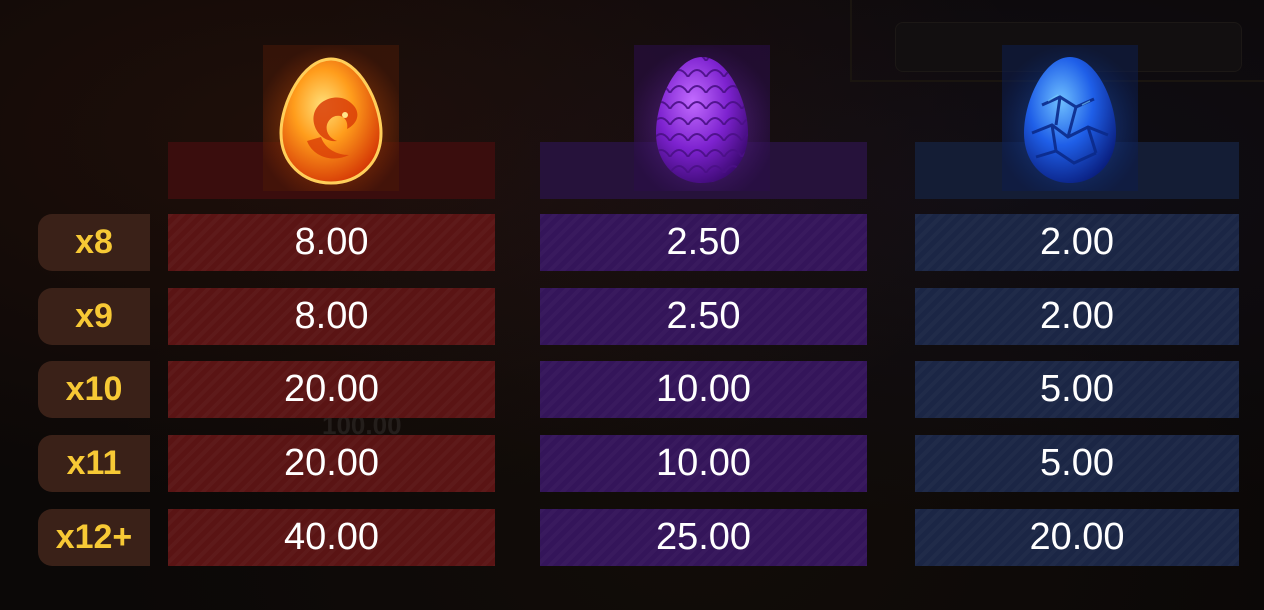 Image resolution: width=1264 pixels, height=610 pixels. What do you see at coordinates (1077, 389) in the screenshot?
I see `payout-cell-blue-x10: 5.00` at bounding box center [1077, 389].